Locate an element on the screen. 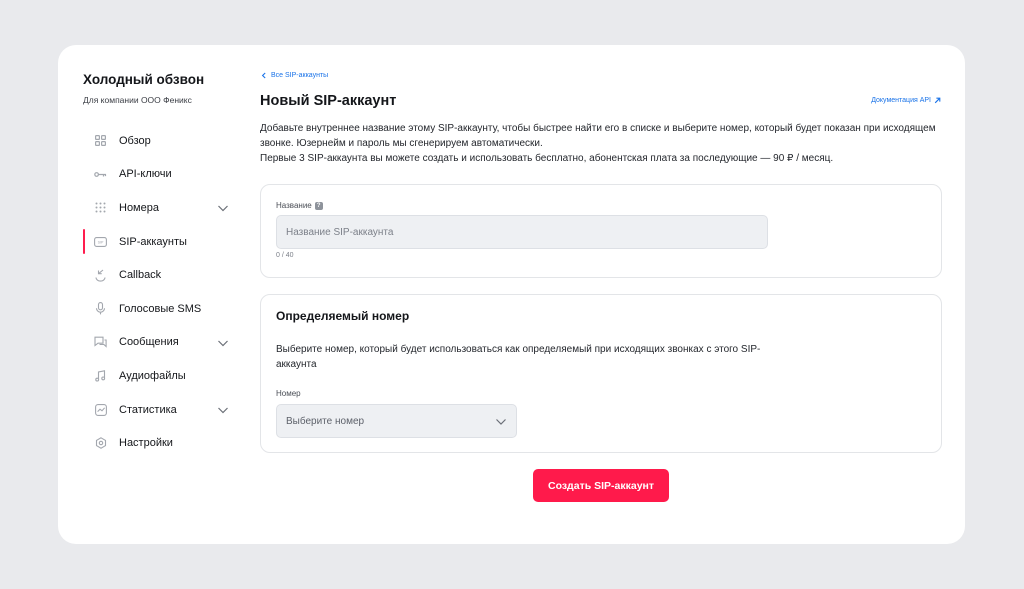 The height and width of the screenshot is (589, 1024). sidebar-item-numbers: Номера is located at coordinates (153, 208).